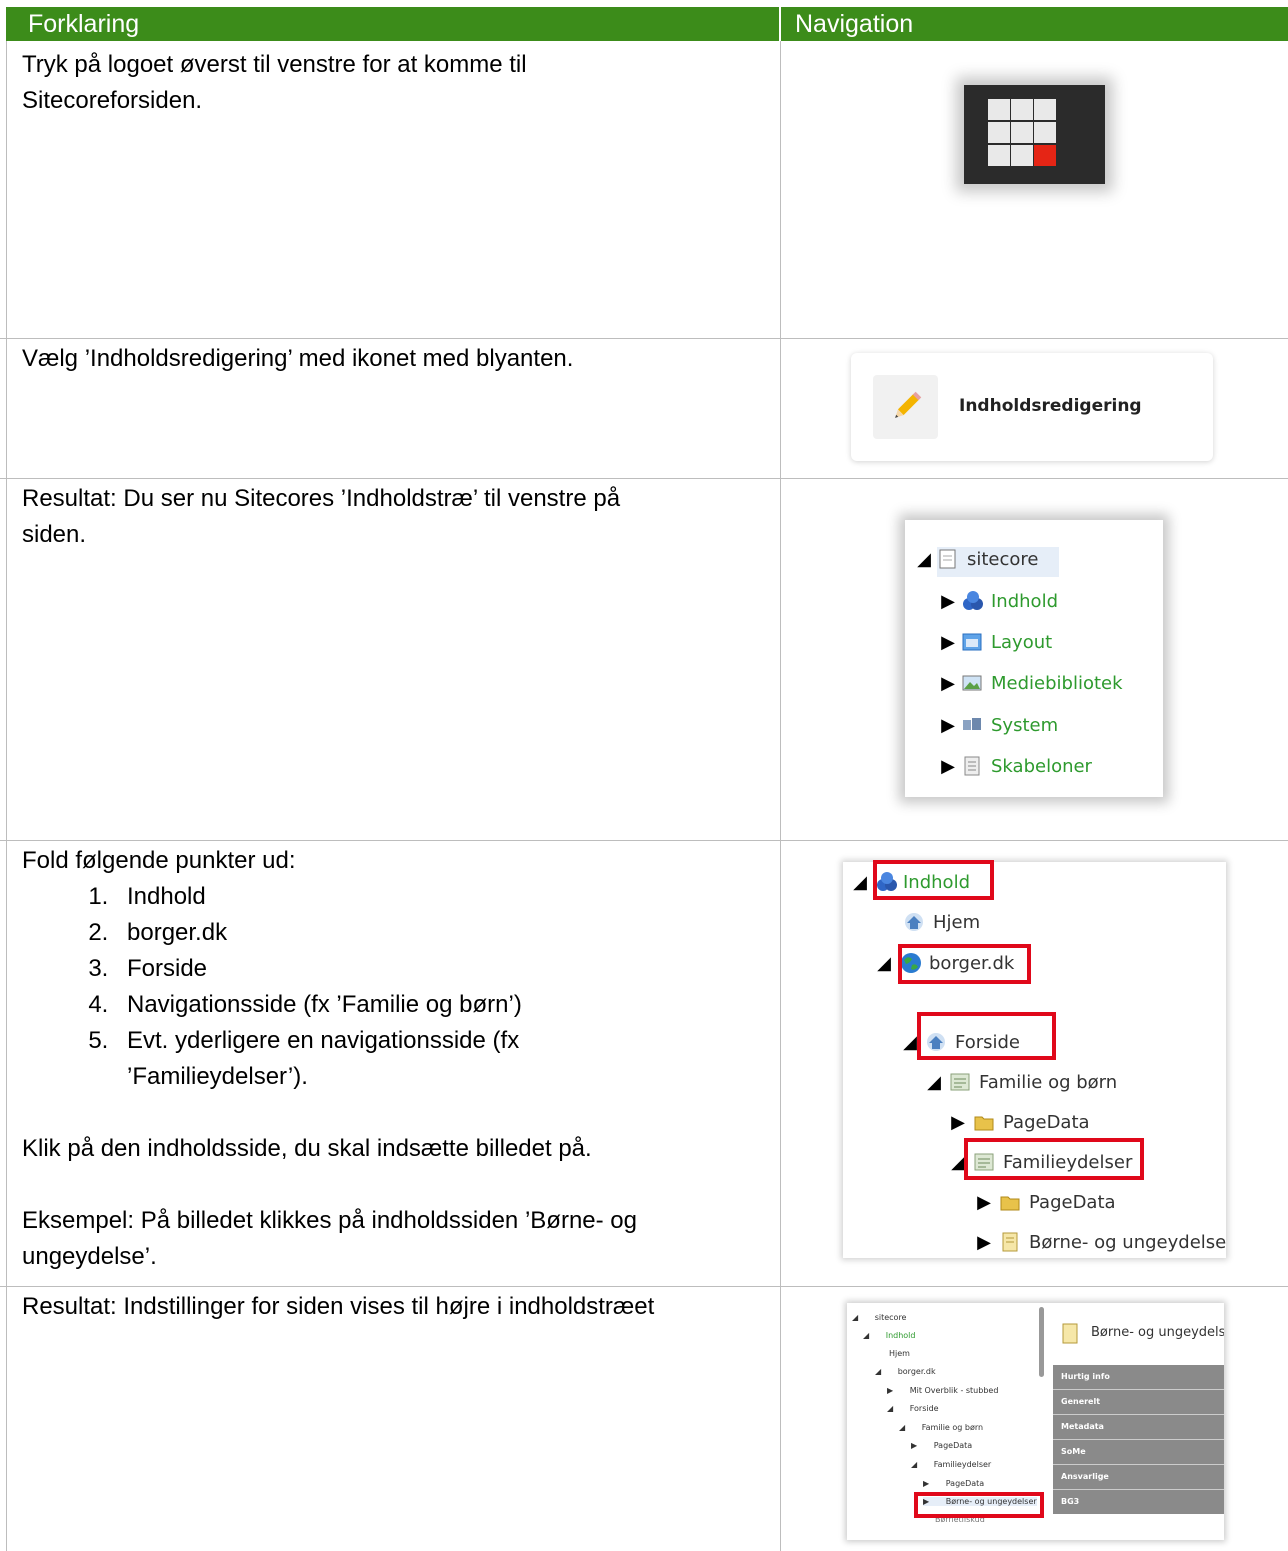  What do you see at coordinates (1016, 766) in the screenshot?
I see `tree-node-skabeloner: ▶ Skabeloner` at bounding box center [1016, 766].